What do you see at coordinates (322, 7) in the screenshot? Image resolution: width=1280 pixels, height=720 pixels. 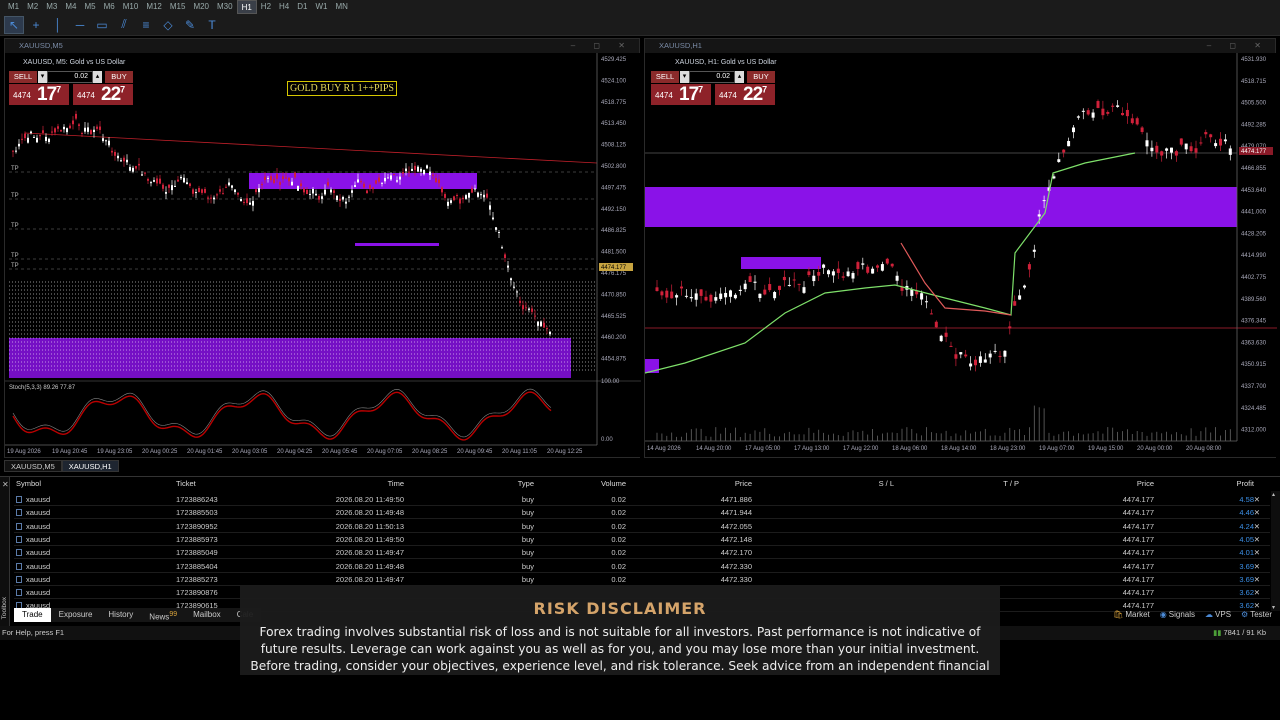 I see `timeframe-w1: W1` at bounding box center [322, 7].